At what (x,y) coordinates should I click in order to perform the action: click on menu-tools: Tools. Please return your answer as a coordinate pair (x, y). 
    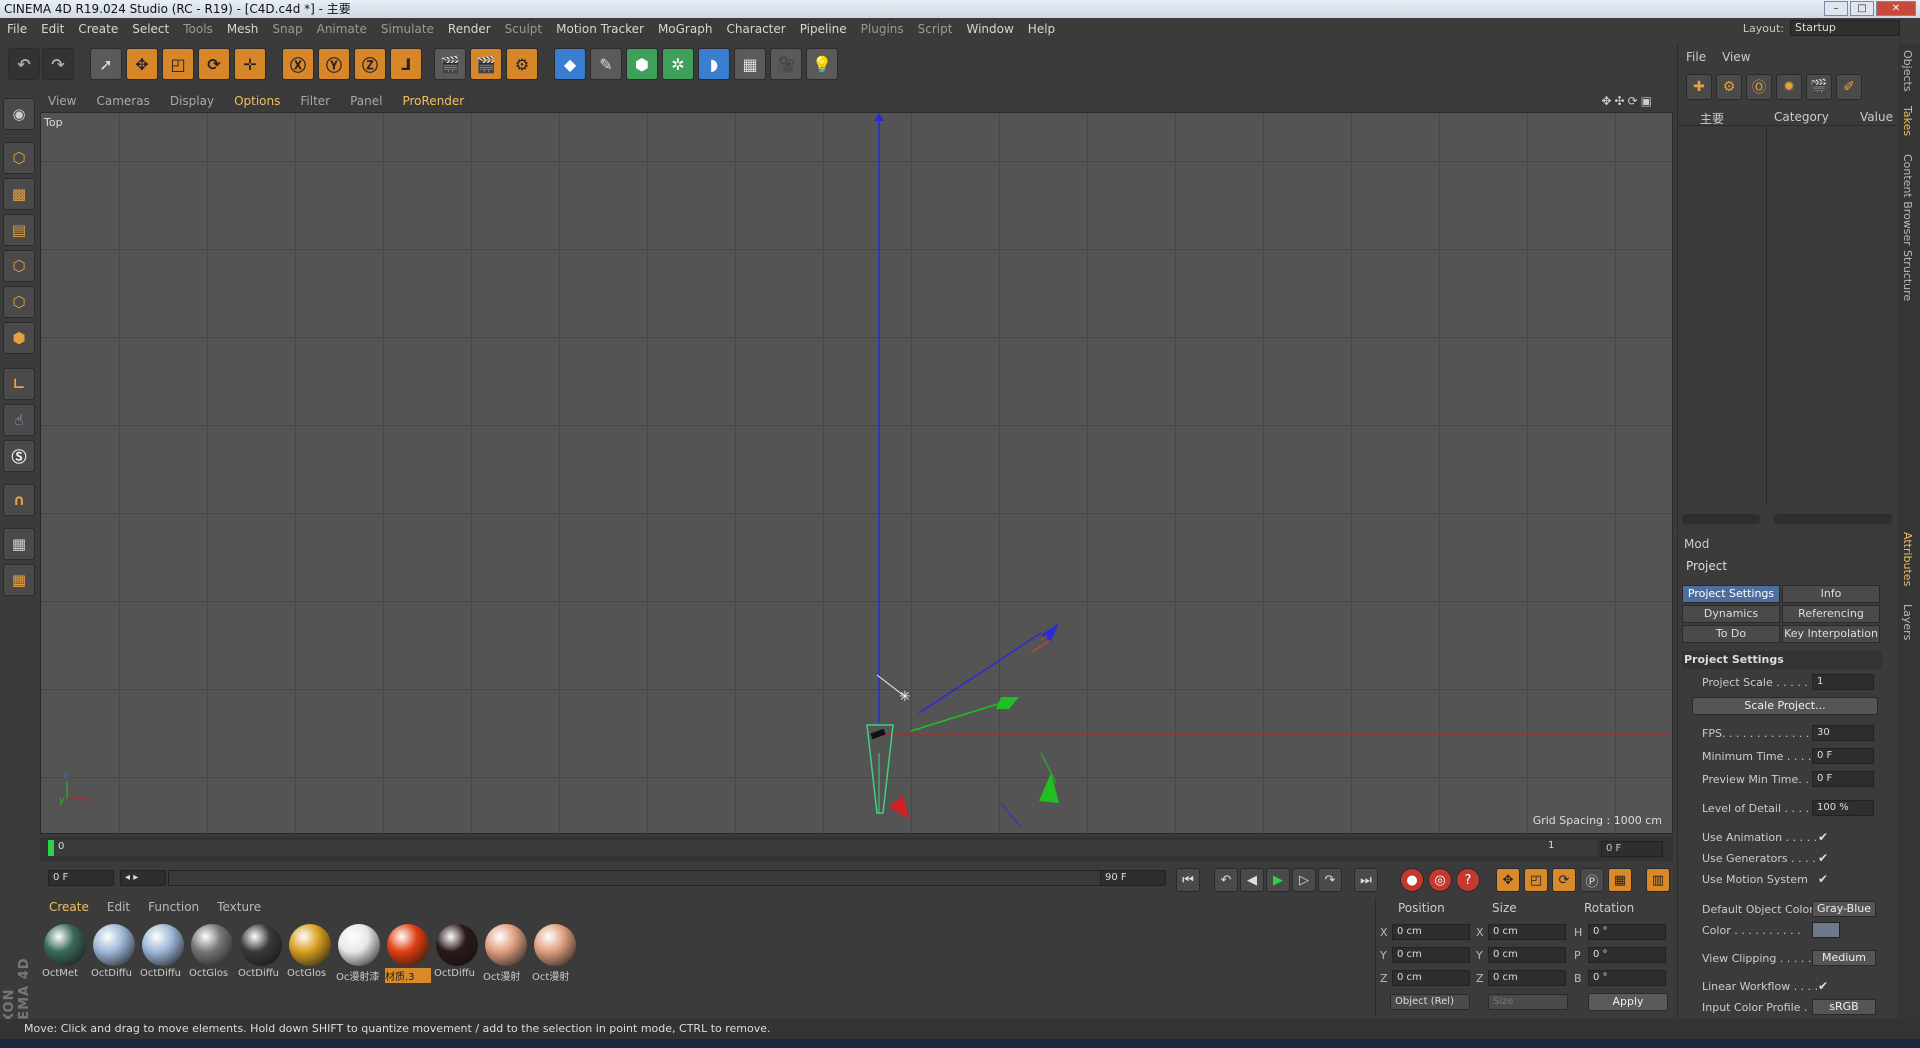
    Looking at the image, I should click on (198, 29).